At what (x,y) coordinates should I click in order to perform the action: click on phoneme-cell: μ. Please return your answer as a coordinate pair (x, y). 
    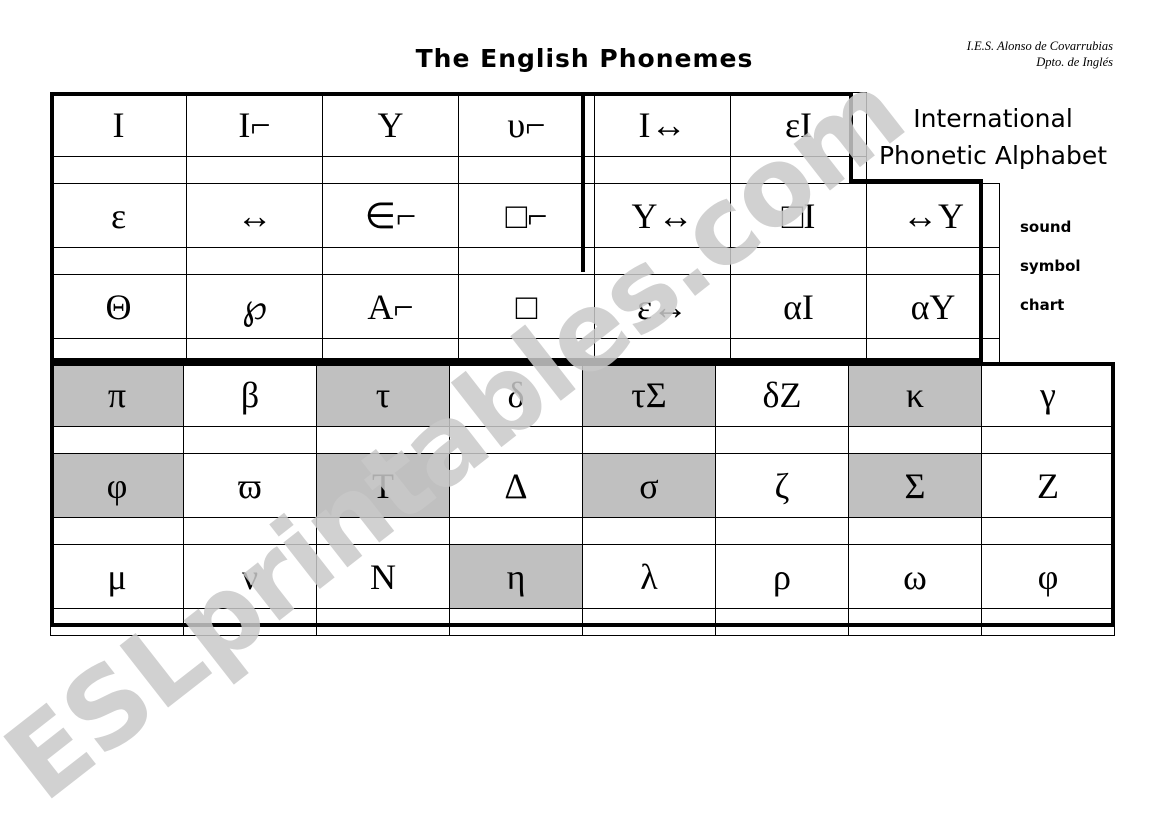
    Looking at the image, I should click on (117, 576).